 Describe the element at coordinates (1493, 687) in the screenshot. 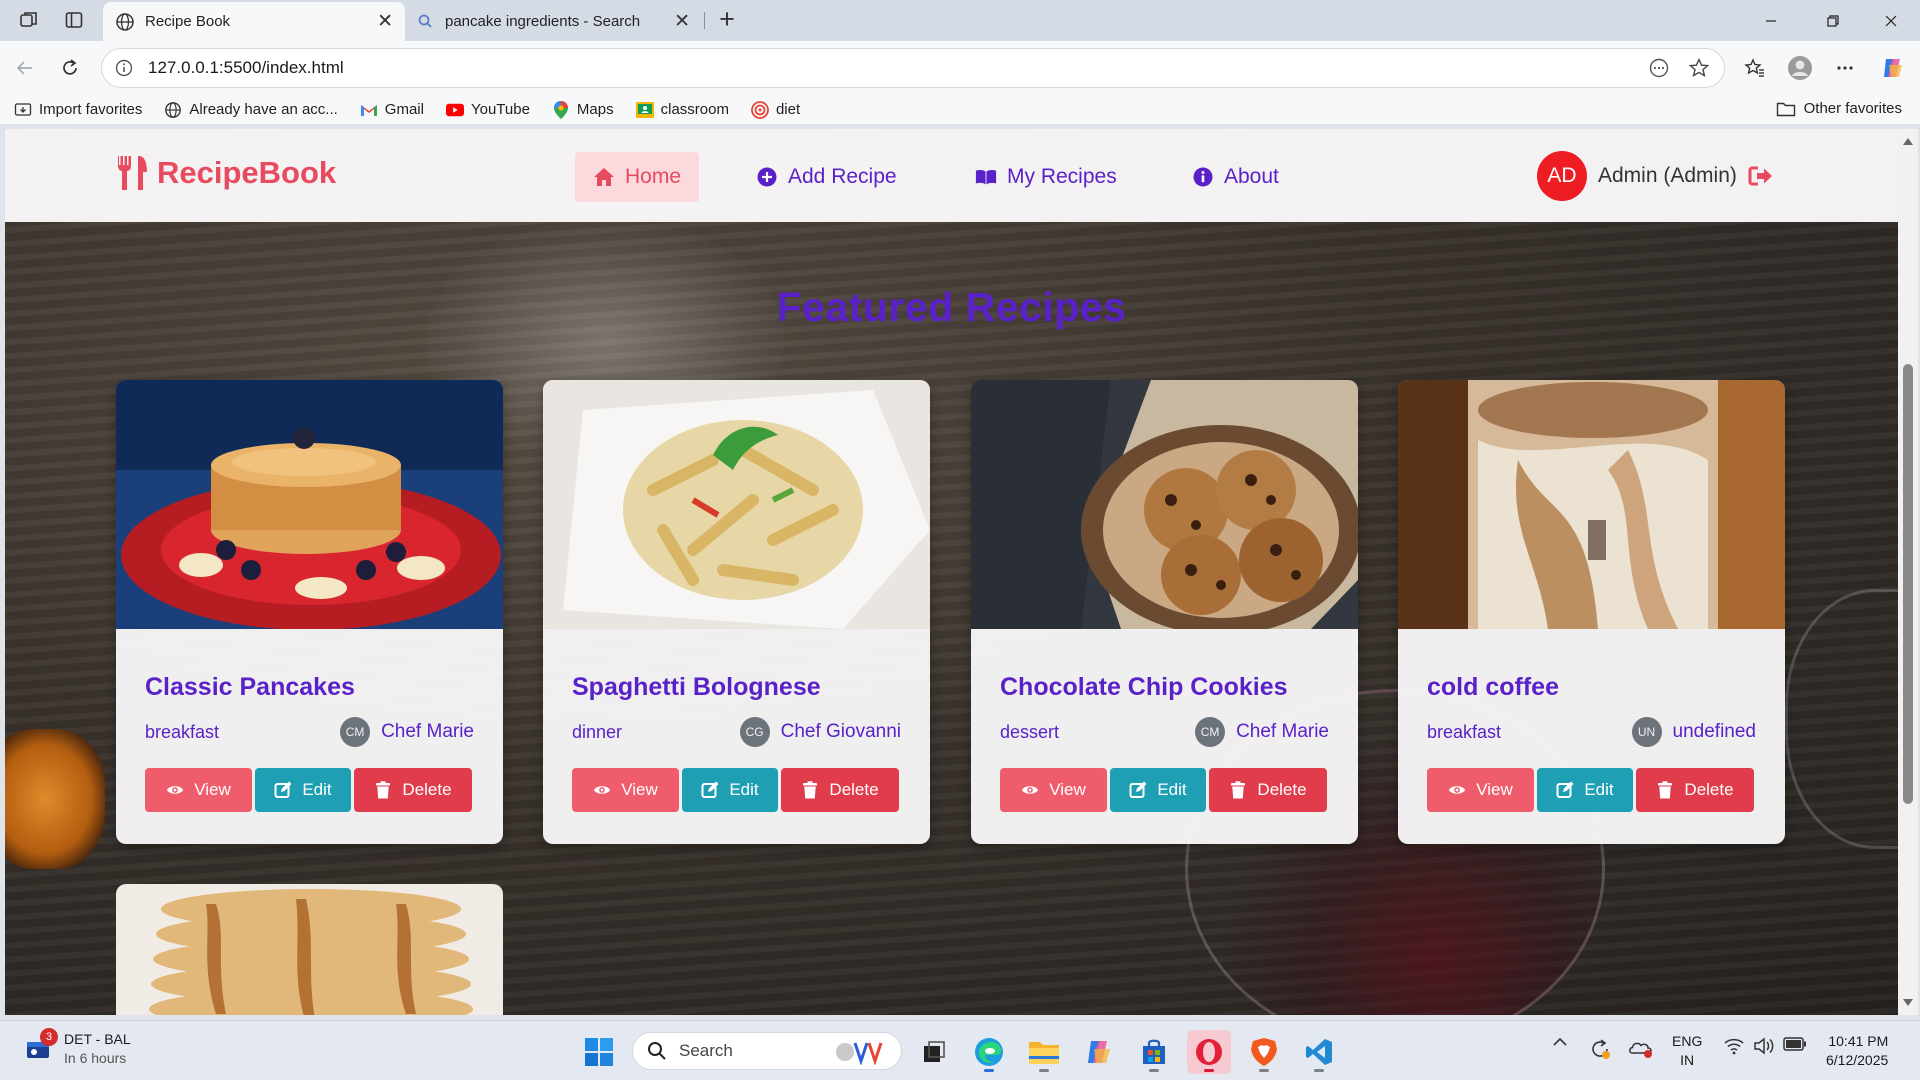

I see `recipe-title: cold coffee` at that location.